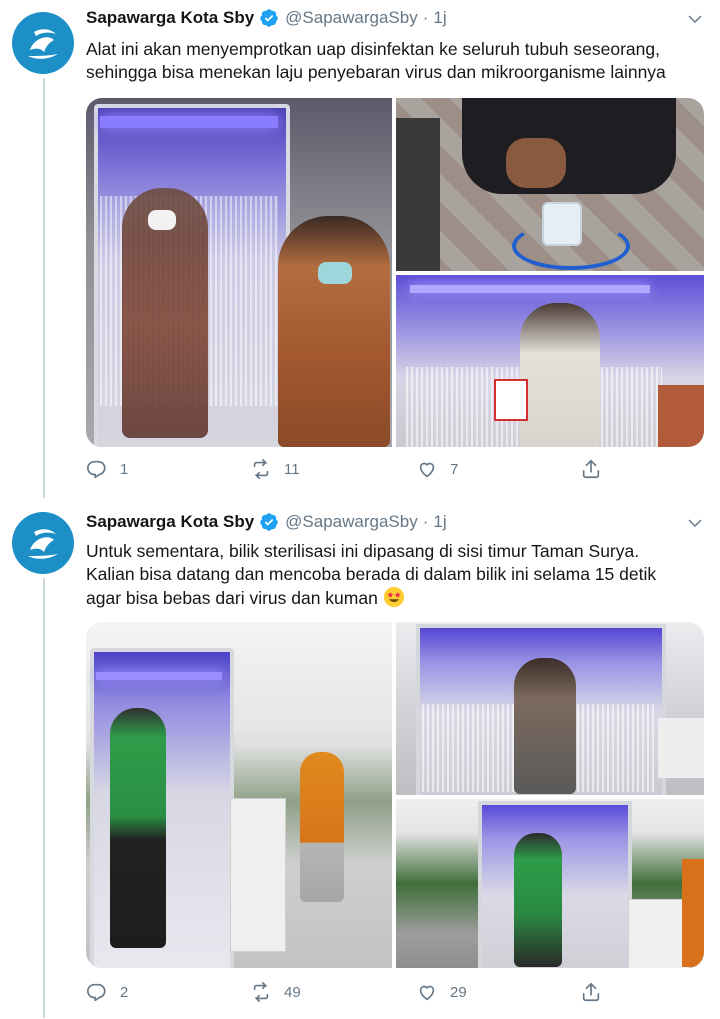  Describe the element at coordinates (511, 400) in the screenshot. I see `red-sticker` at that location.